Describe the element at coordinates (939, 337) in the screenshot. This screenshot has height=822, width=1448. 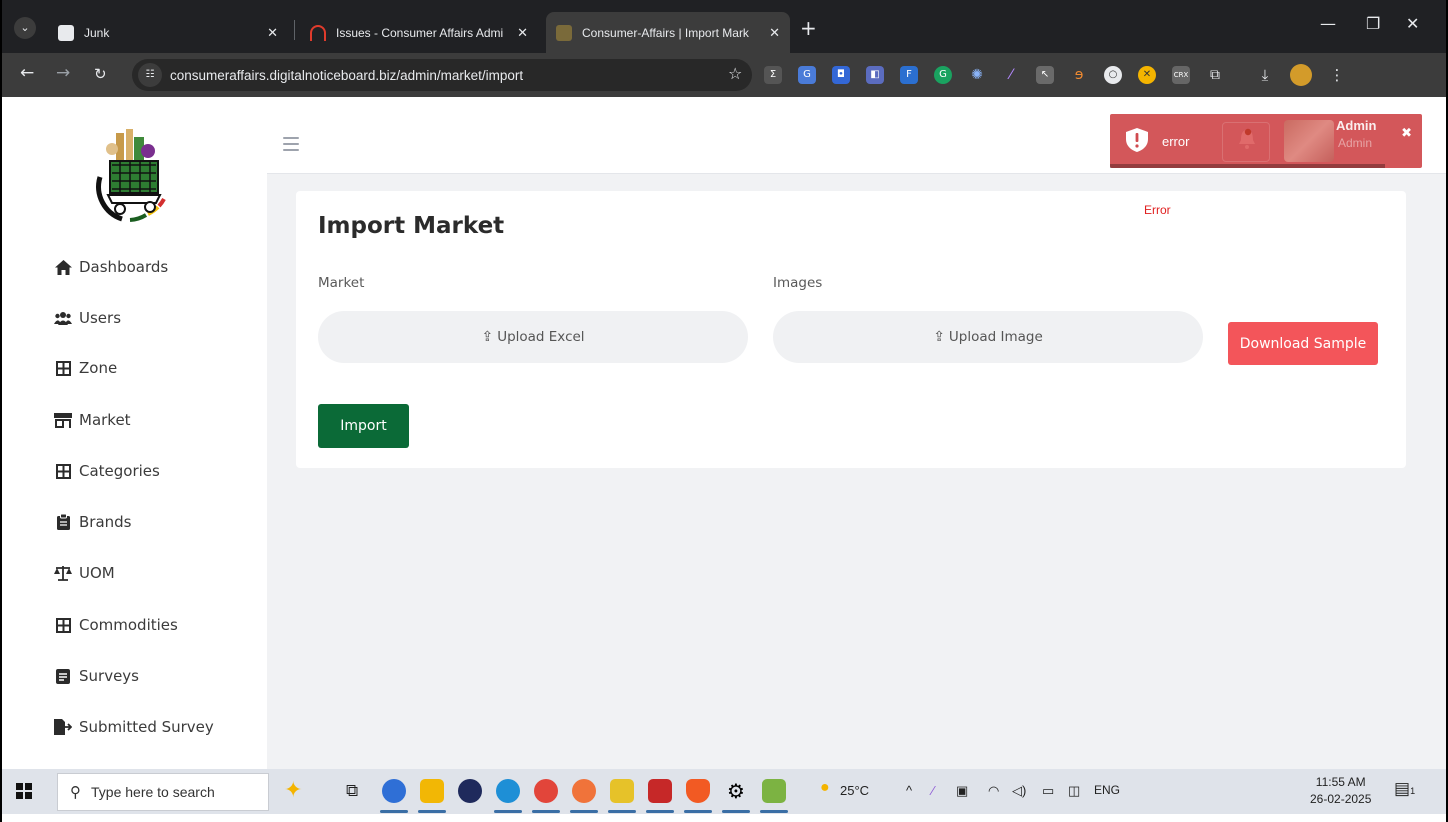
I see `upload-icon: ⇪` at that location.